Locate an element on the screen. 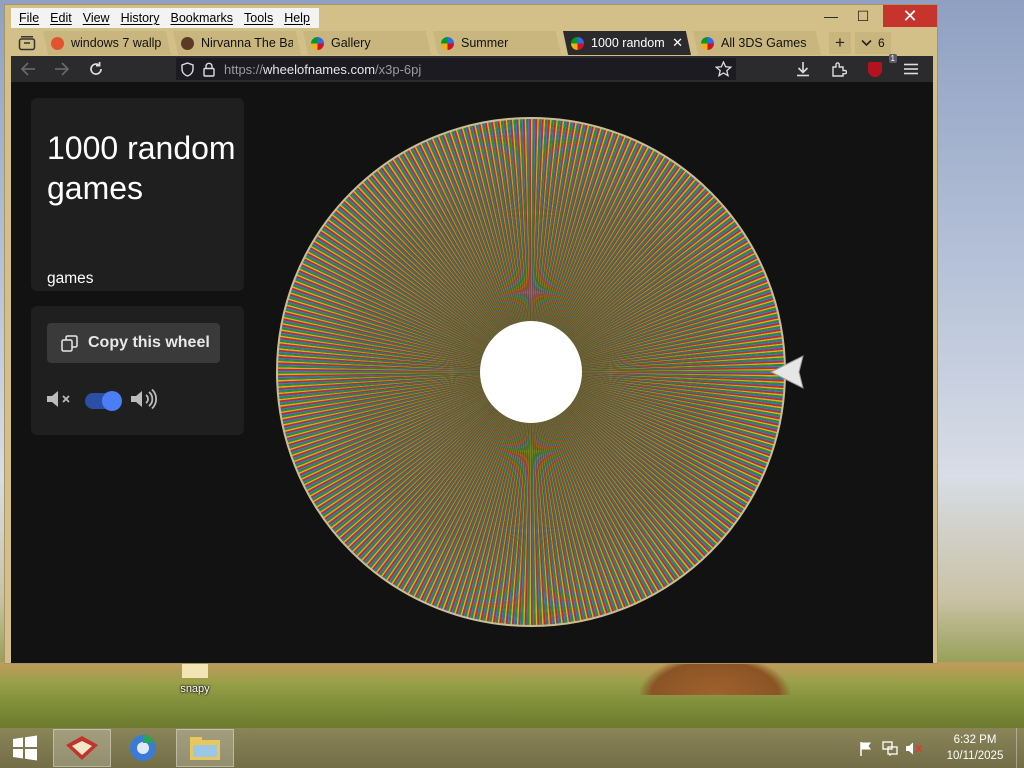 This screenshot has width=1024, height=768. downloads-button is located at coordinates (803, 69).